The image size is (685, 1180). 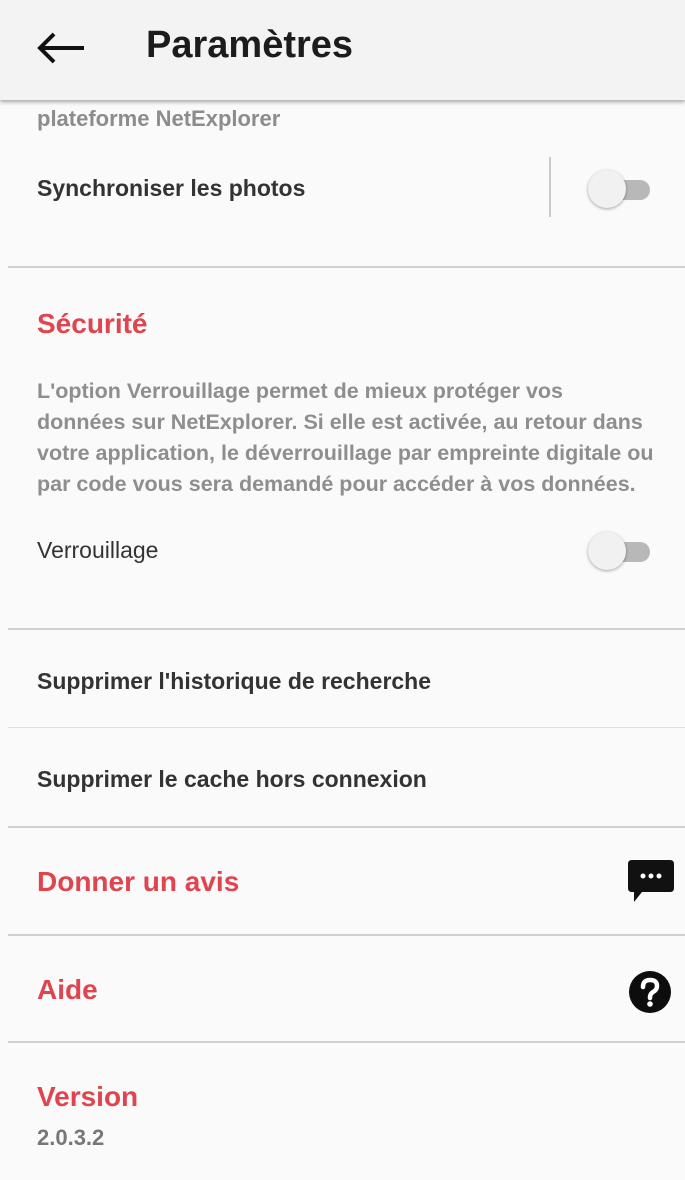 I want to click on lock-toggle, so click(x=620, y=551).